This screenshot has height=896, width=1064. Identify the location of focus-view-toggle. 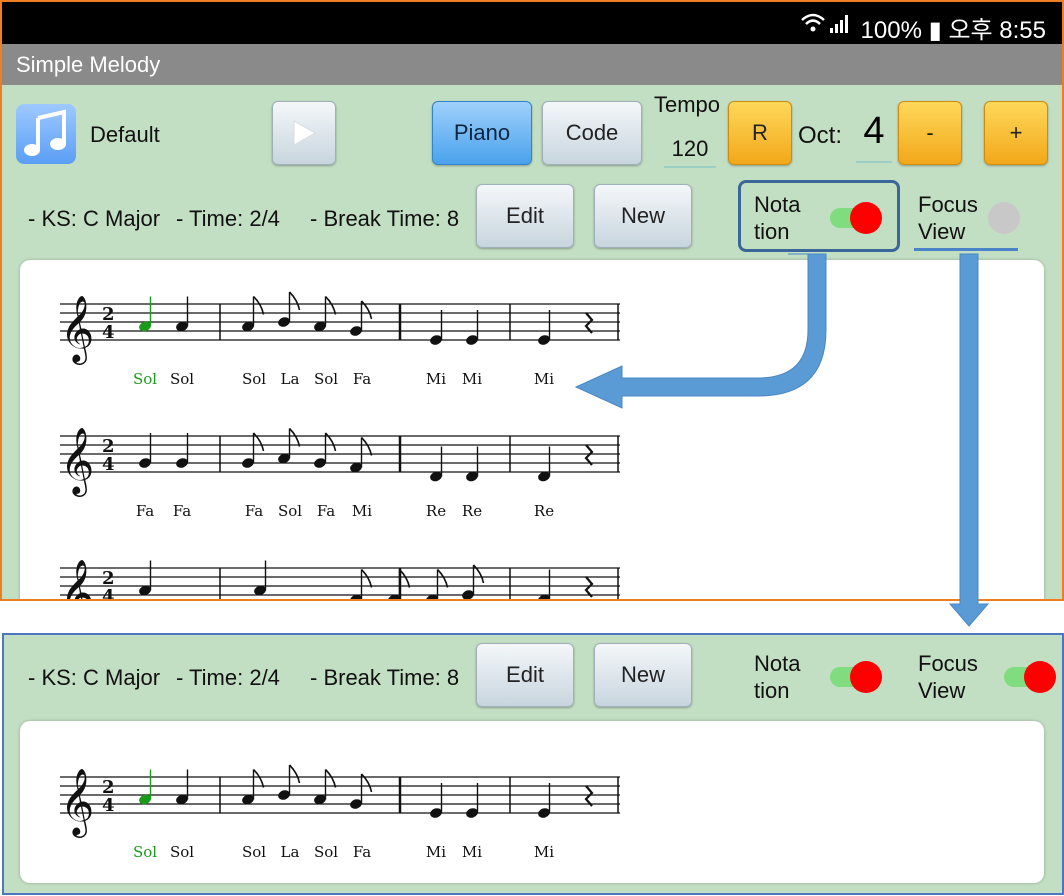
(1030, 677).